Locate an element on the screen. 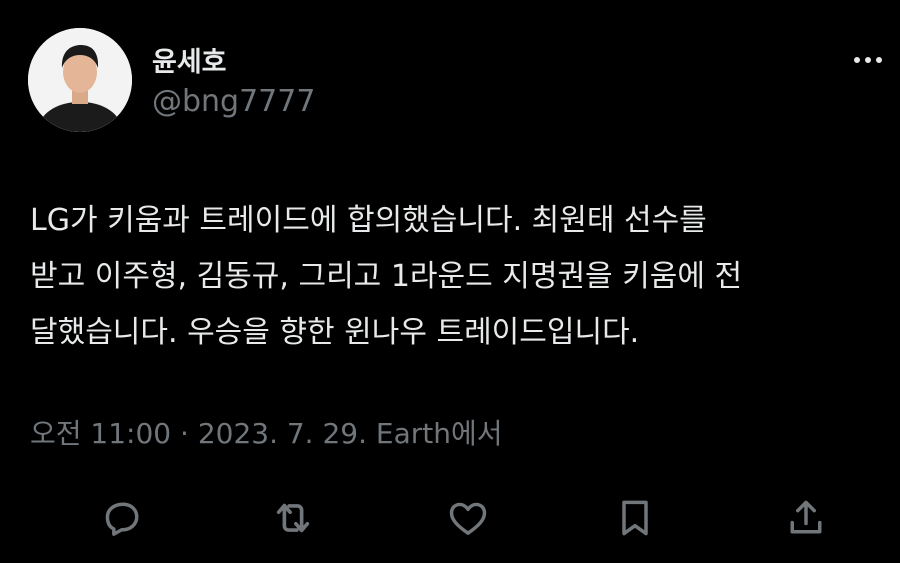 This screenshot has width=900, height=563. reply-icon is located at coordinates (122, 519).